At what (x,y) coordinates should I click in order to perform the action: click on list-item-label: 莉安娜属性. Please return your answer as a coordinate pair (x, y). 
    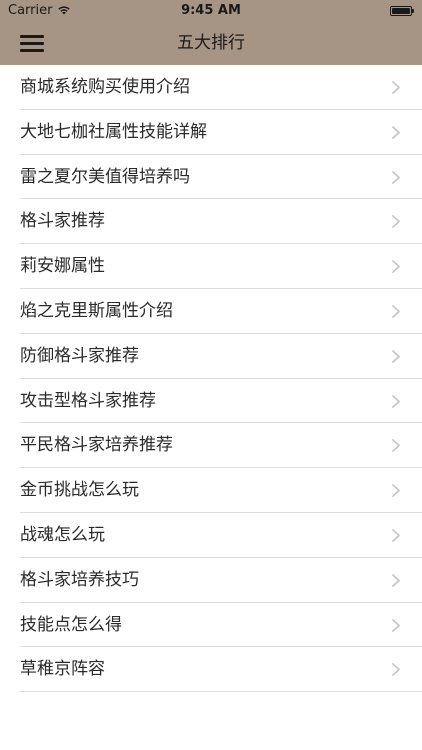
    Looking at the image, I should click on (62, 266).